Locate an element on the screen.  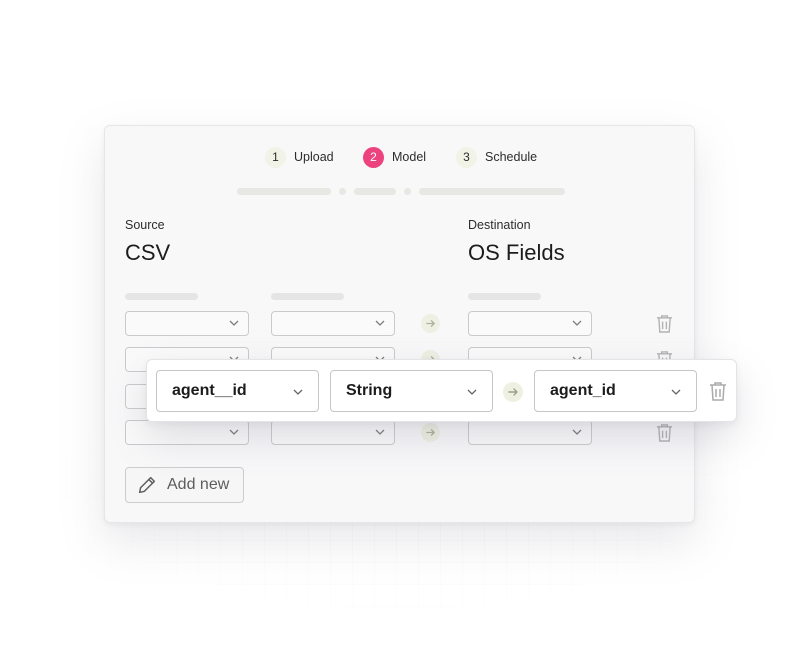
step-upload: 1 Upload is located at coordinates (299, 157).